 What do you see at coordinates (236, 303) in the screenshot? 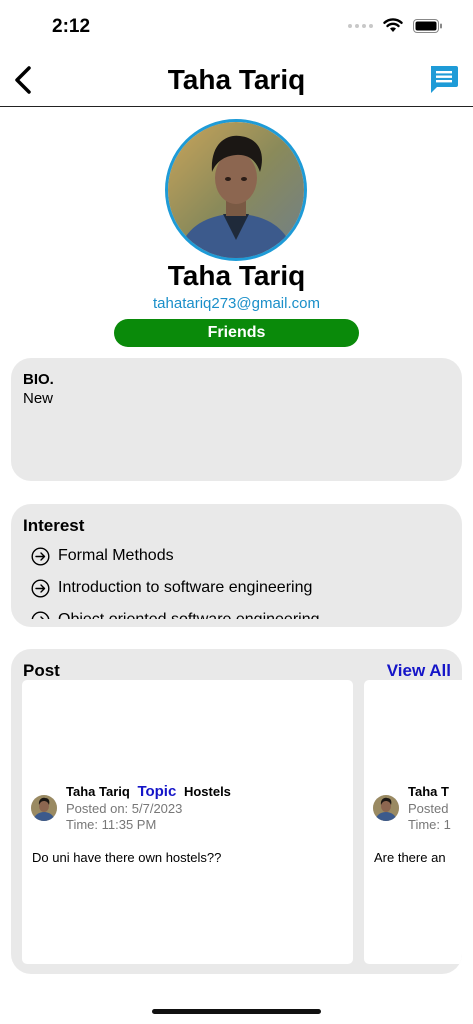
I see `profile-email: tahatariq273@gmail.com` at bounding box center [236, 303].